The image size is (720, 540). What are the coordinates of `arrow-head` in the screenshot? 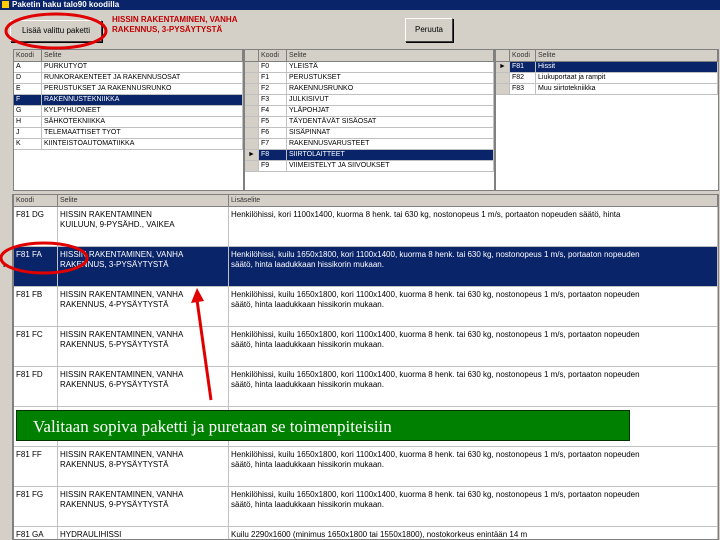 It's located at (197, 295).